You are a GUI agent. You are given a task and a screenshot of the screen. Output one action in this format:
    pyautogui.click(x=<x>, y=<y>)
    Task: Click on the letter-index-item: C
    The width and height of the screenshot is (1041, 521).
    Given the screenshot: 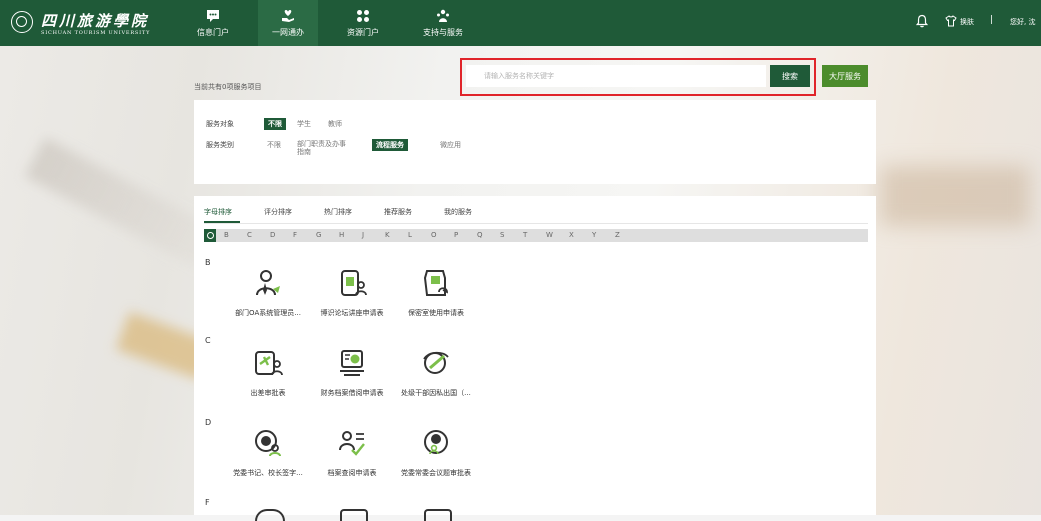 What is the action you would take?
    pyautogui.click(x=249, y=235)
    